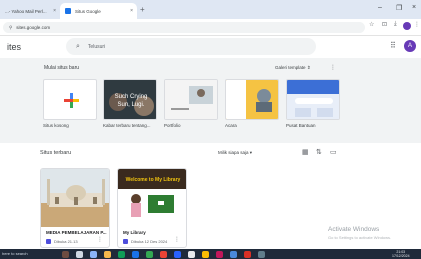 Image resolution: width=421 pixels, height=259 pixels. What do you see at coordinates (172, 125) in the screenshot?
I see `template-label: Portfolio` at bounding box center [172, 125].